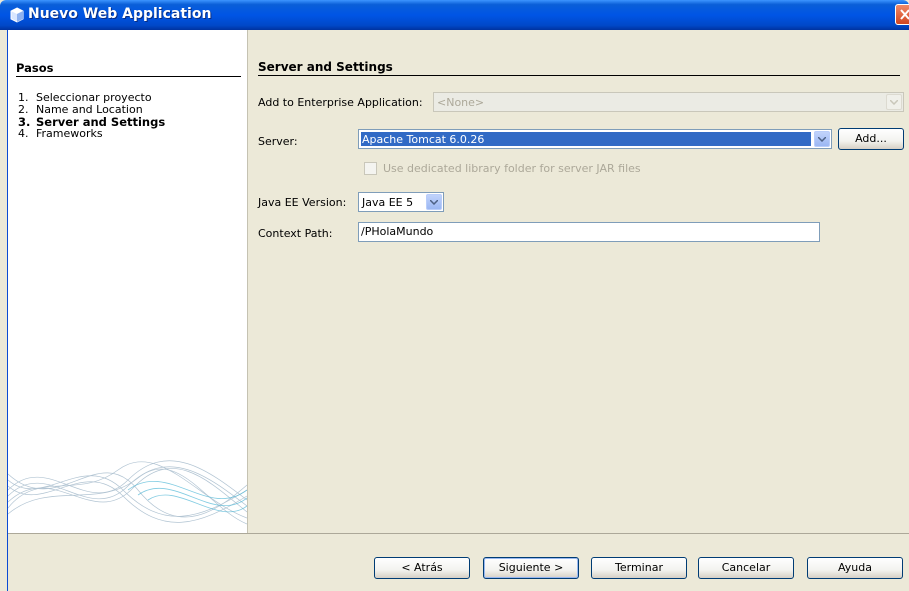 The width and height of the screenshot is (909, 591). What do you see at coordinates (127, 492) in the screenshot?
I see `decorative-waves-graphic` at bounding box center [127, 492].